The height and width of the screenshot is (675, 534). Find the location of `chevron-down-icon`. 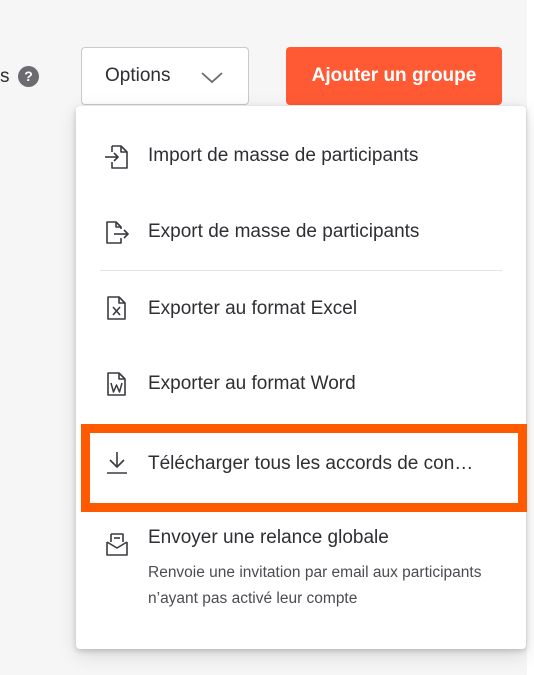

chevron-down-icon is located at coordinates (212, 77).